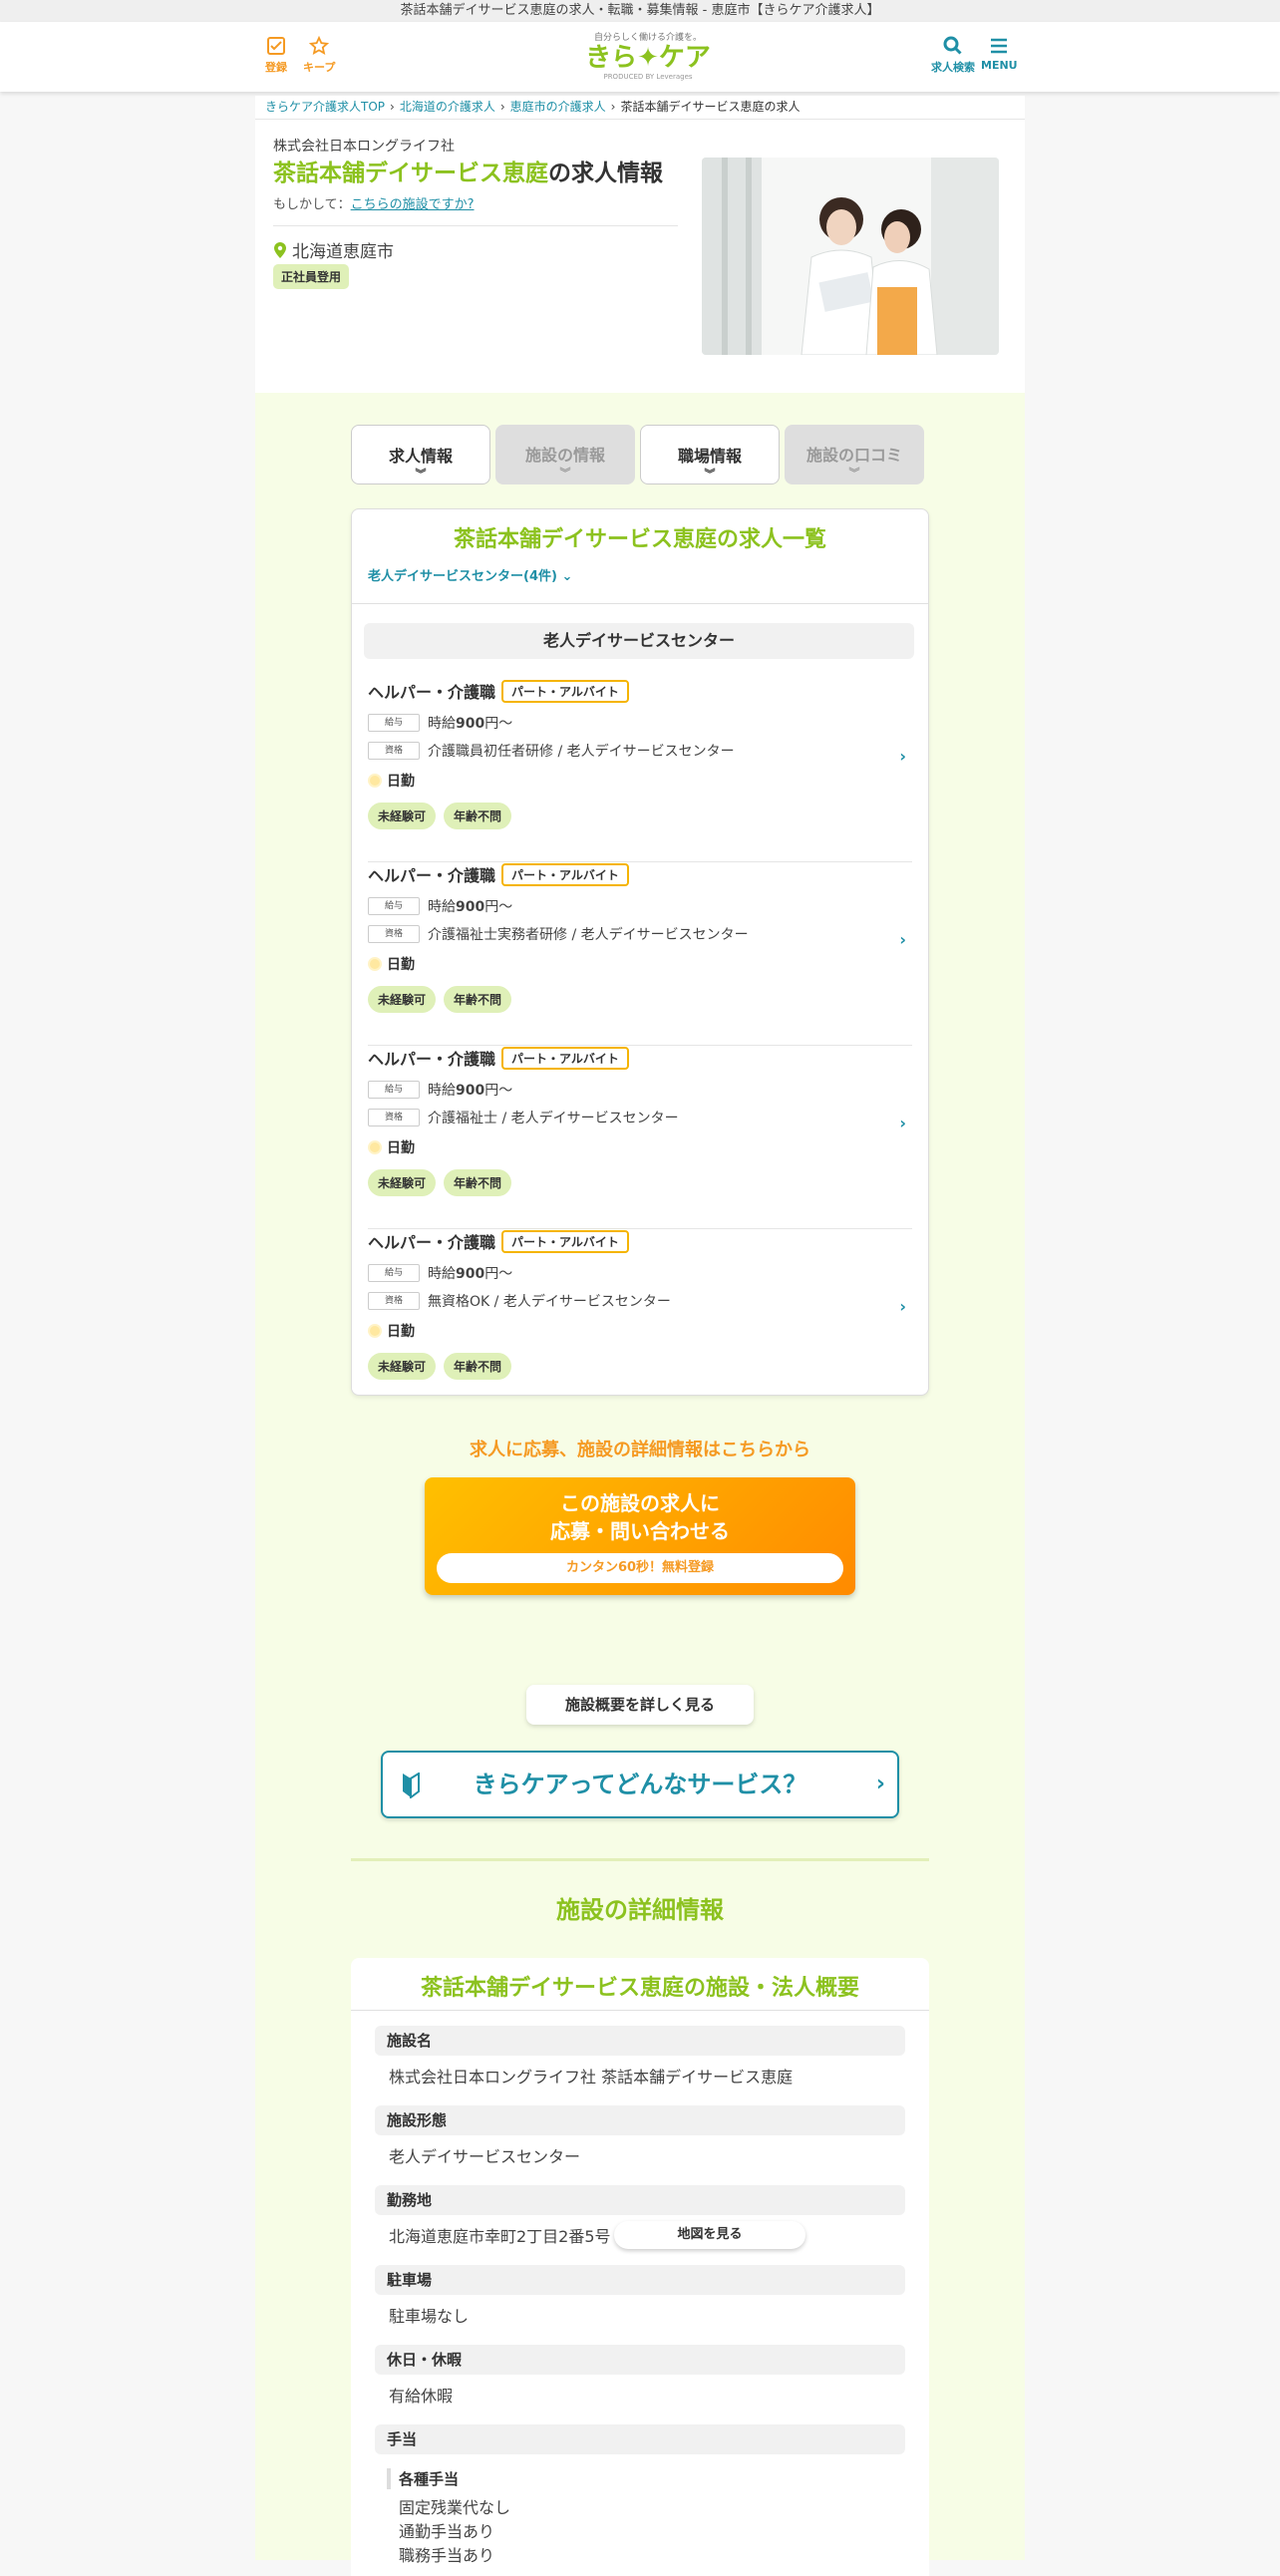 The height and width of the screenshot is (2576, 1280). Describe the element at coordinates (423, 2478) in the screenshot. I see `allowance-heading: 各種手当` at that location.